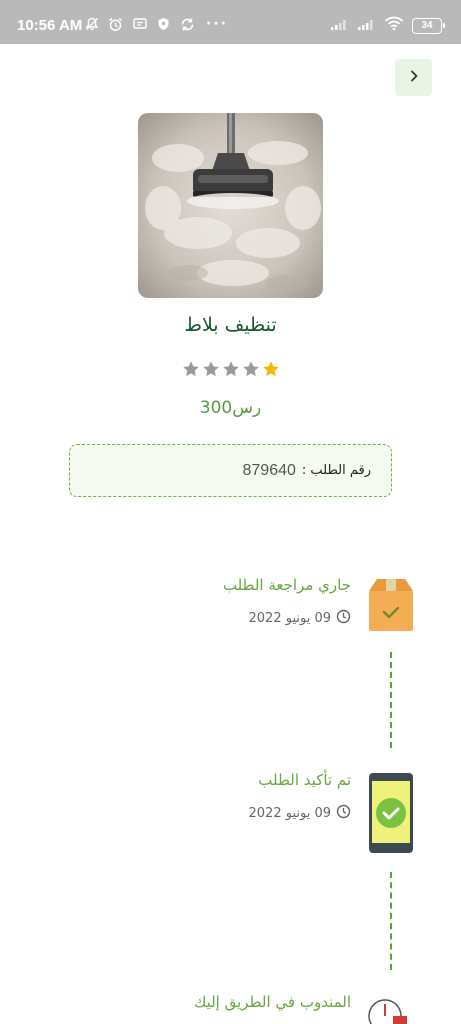 The width and height of the screenshot is (461, 1024). I want to click on step-title: جاري مراجعة الطلب, so click(286, 585).